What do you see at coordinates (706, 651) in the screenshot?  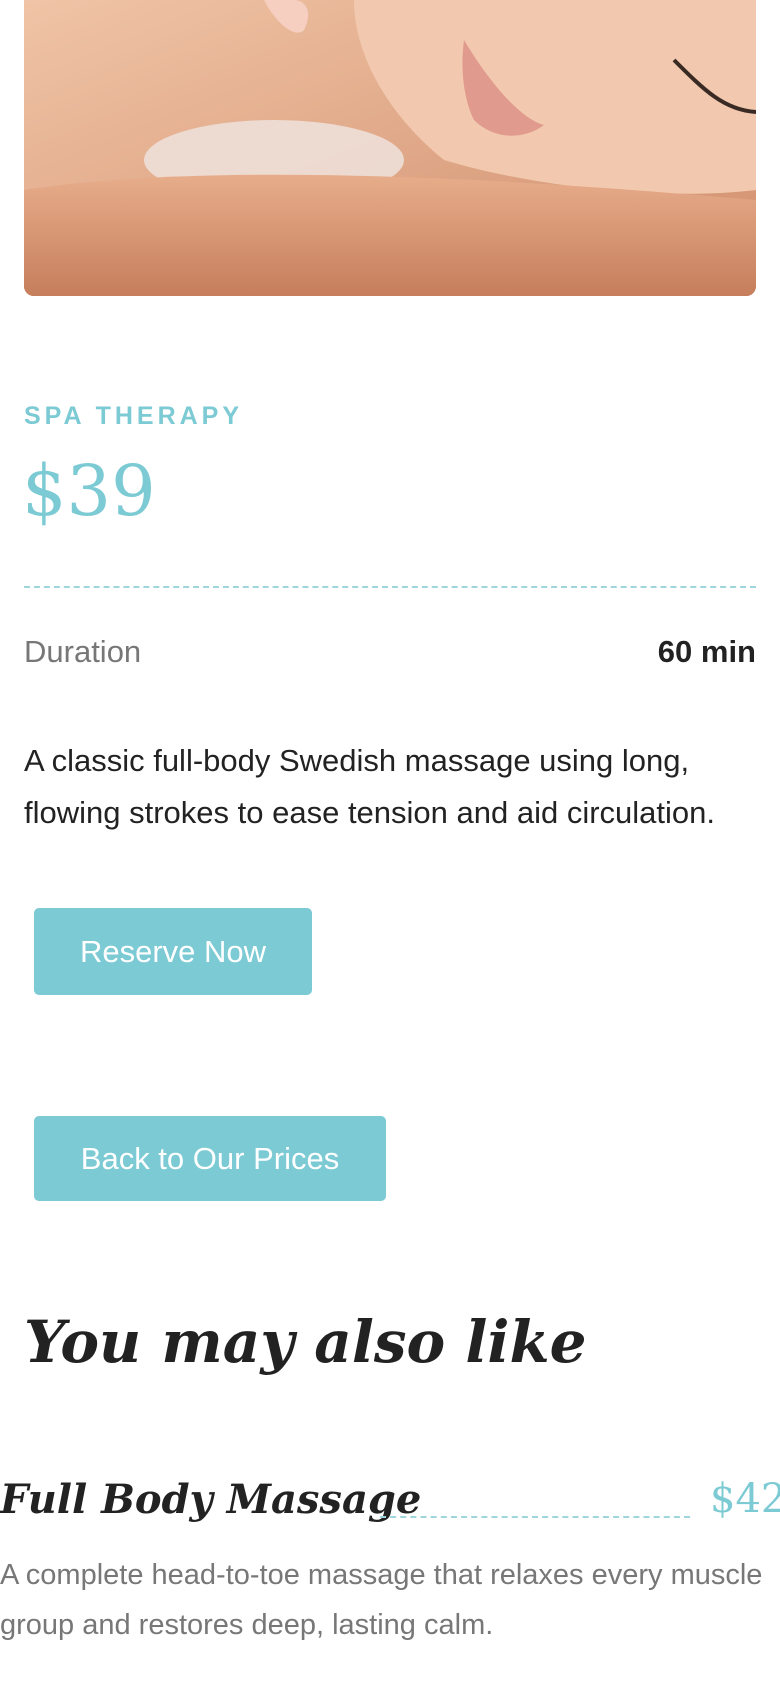 I see `duration-value: 60 min` at bounding box center [706, 651].